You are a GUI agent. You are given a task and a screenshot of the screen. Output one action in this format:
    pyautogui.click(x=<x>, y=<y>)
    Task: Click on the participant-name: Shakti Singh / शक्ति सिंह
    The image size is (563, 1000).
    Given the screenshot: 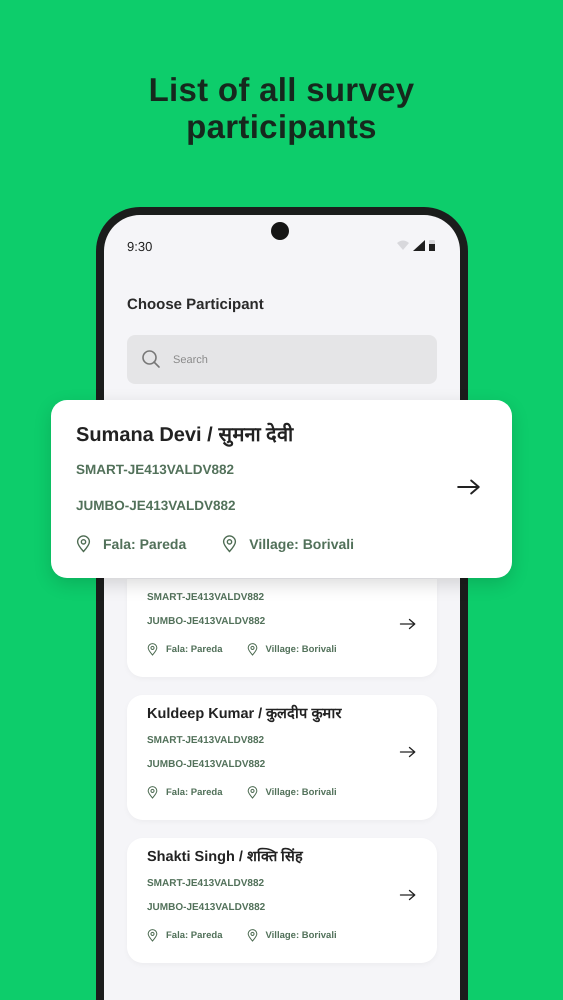 What is the action you would take?
    pyautogui.click(x=225, y=857)
    